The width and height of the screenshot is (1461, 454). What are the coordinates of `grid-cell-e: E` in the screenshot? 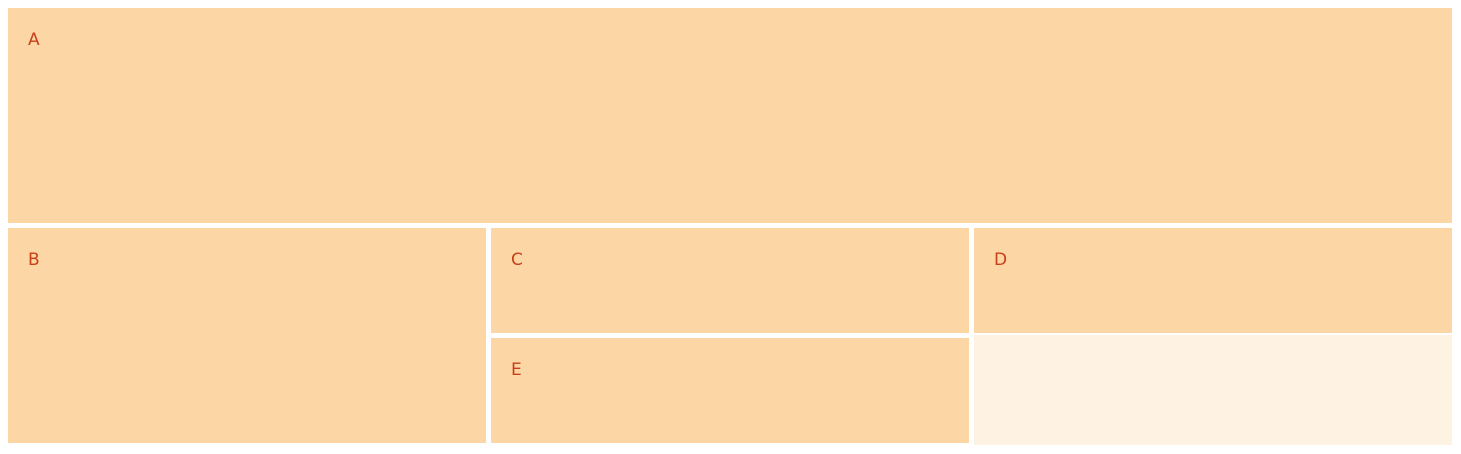 It's located at (730, 390).